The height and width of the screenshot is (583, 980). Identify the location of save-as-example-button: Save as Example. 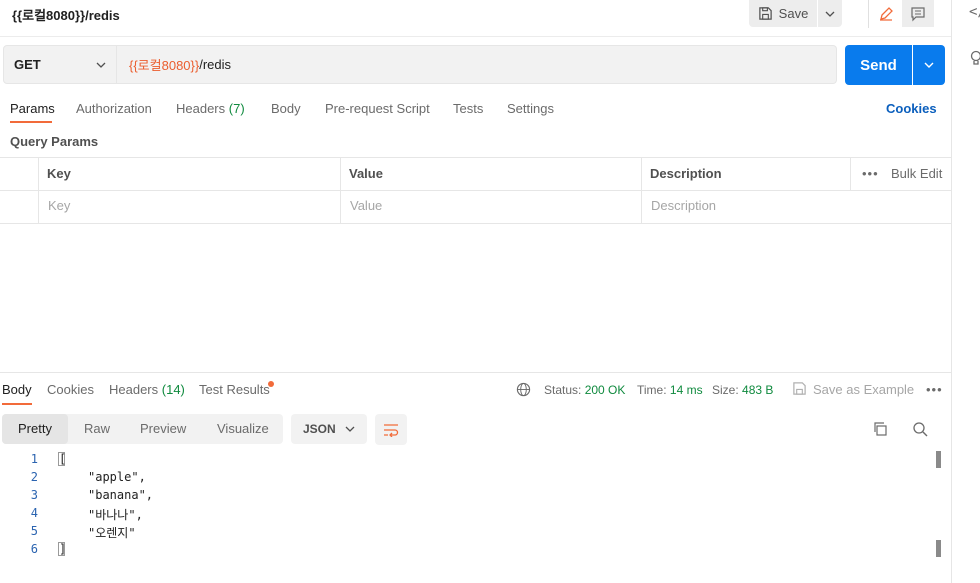
(863, 389).